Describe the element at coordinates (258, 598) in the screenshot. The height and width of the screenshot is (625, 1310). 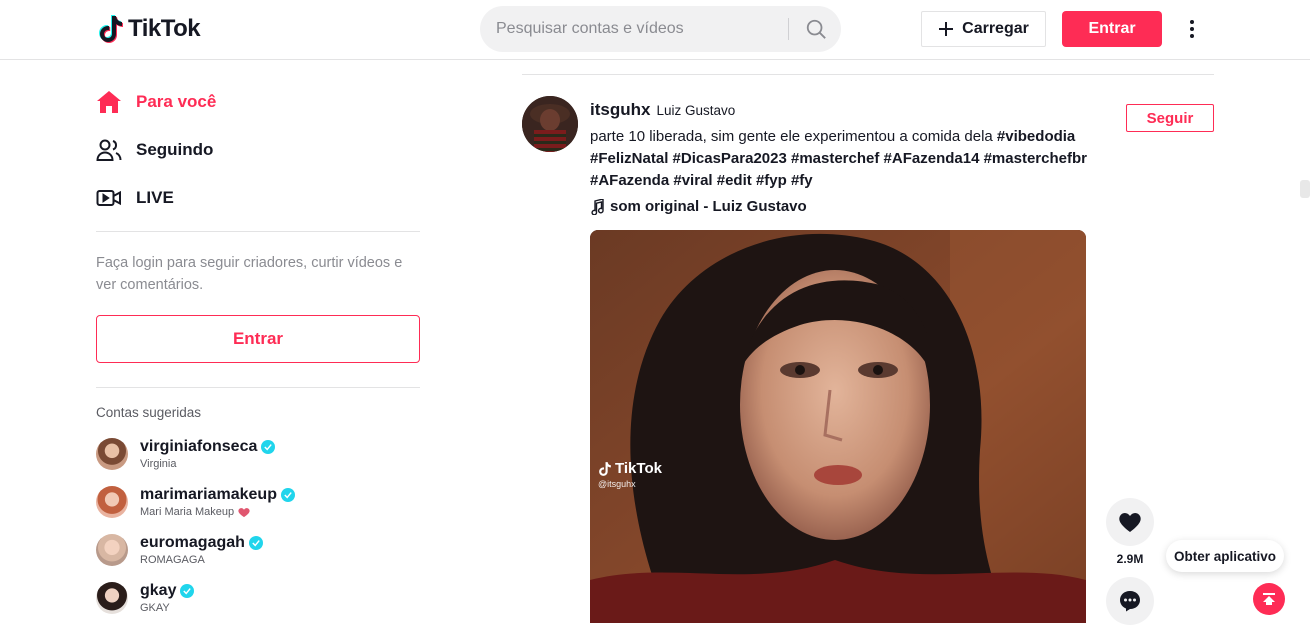
I see `suggested-account-item: gkay GKAY` at that location.